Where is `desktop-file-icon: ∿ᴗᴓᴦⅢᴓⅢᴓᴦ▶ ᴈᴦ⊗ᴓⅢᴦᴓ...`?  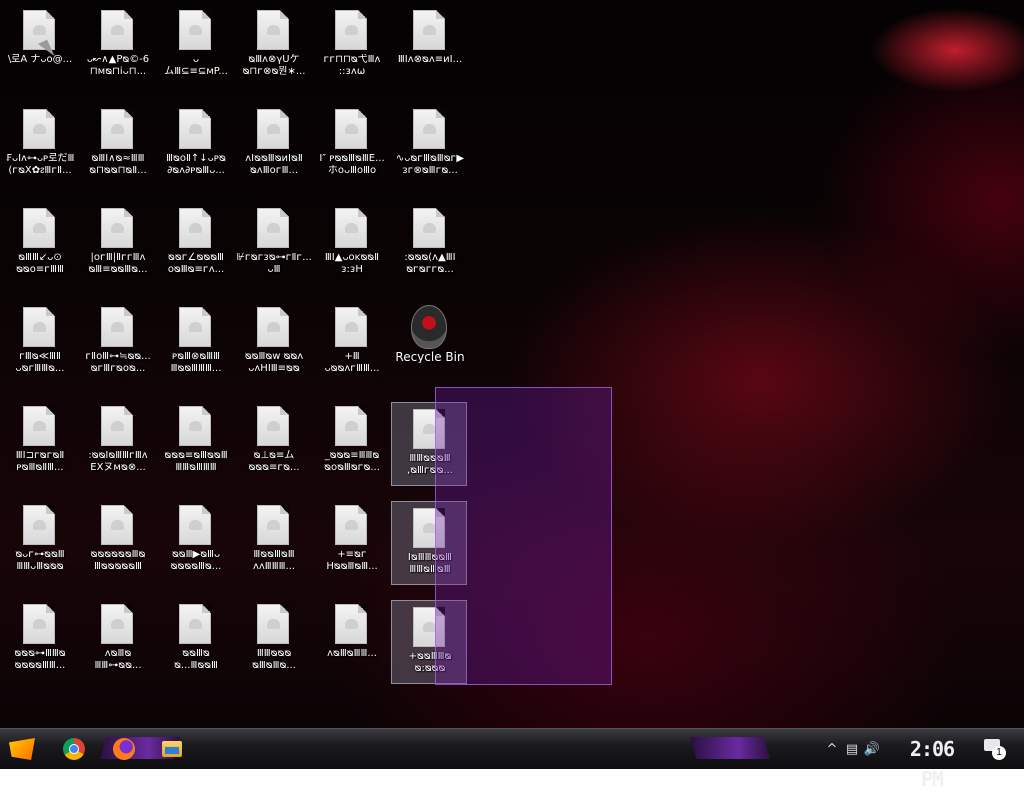
desktop-file-icon: ∿ᴗᴓᴦⅢᴓⅢᴓᴦ▶ ᴈᴦ⊗ᴓⅢᴦᴓ... is located at coordinates (430, 145).